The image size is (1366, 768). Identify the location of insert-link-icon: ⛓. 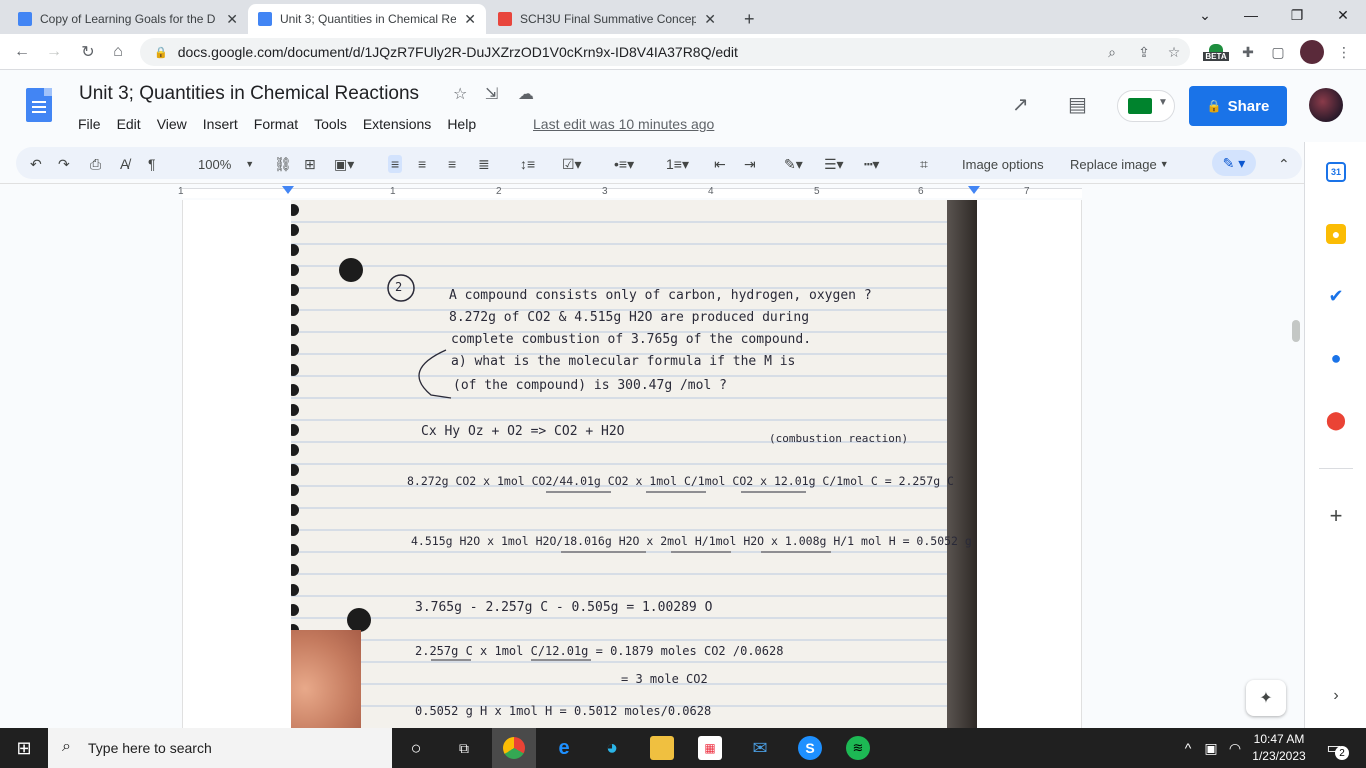
(283, 164).